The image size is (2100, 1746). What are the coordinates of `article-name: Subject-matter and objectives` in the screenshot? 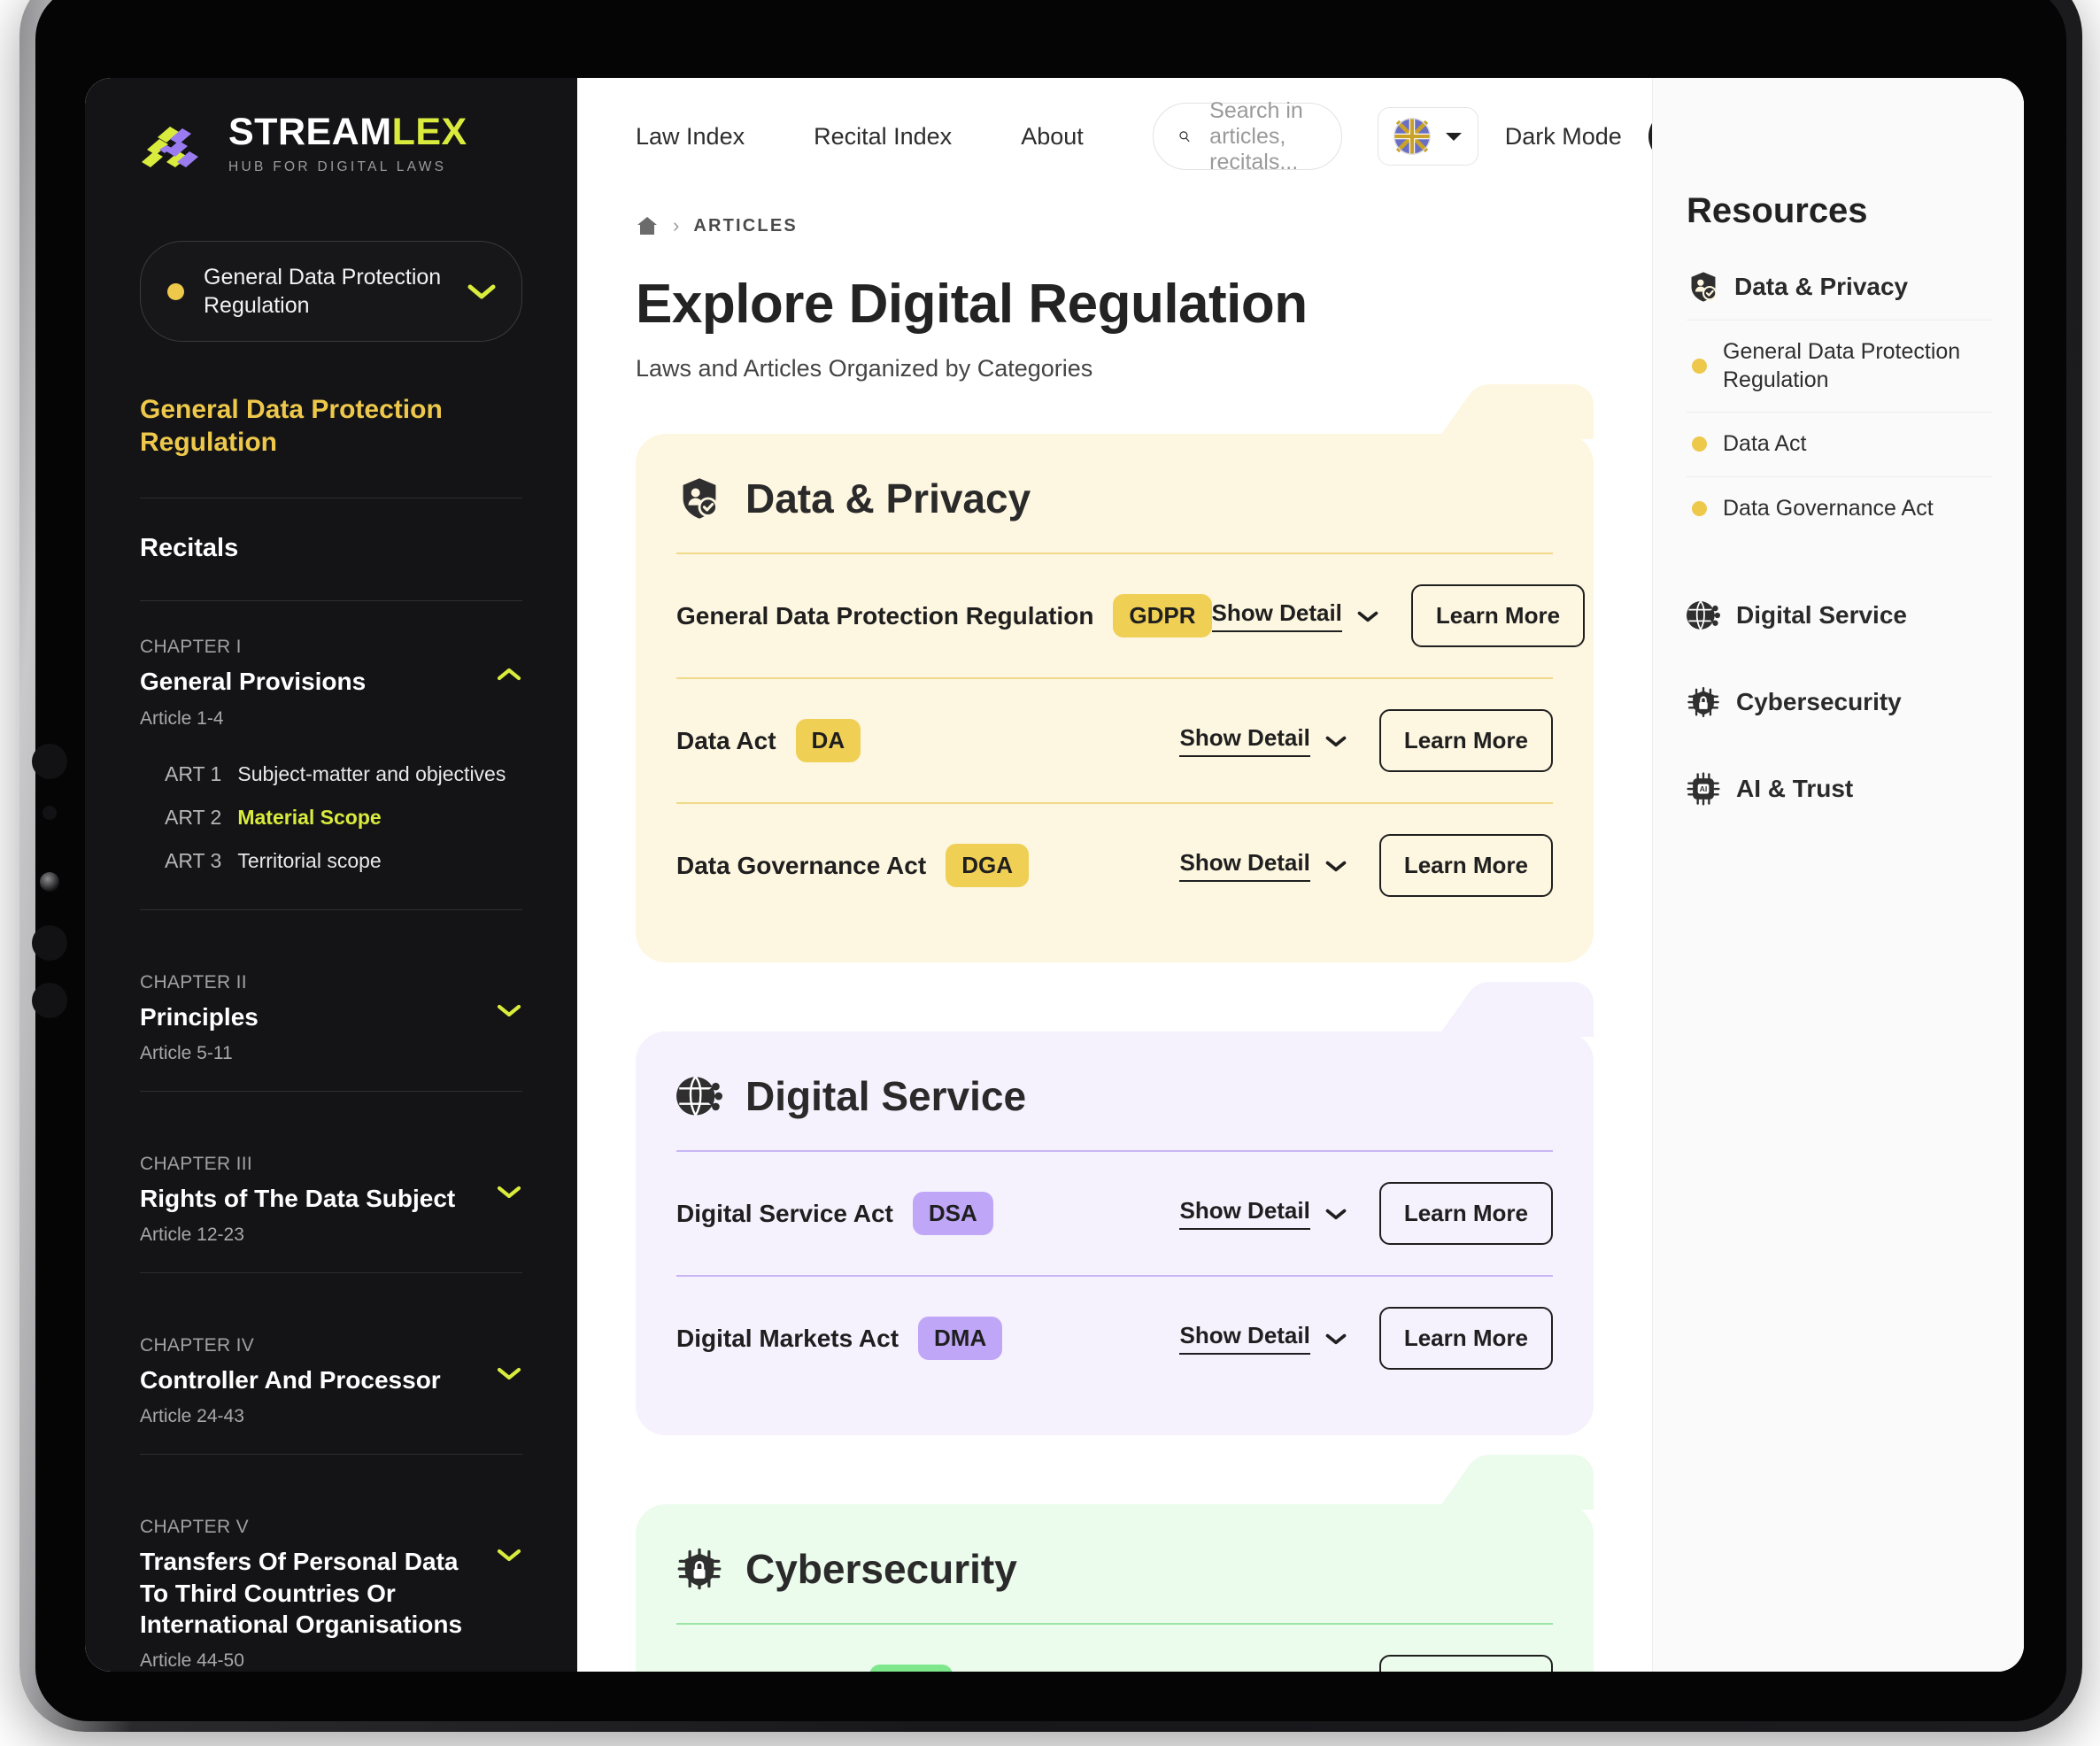 It's located at (372, 773).